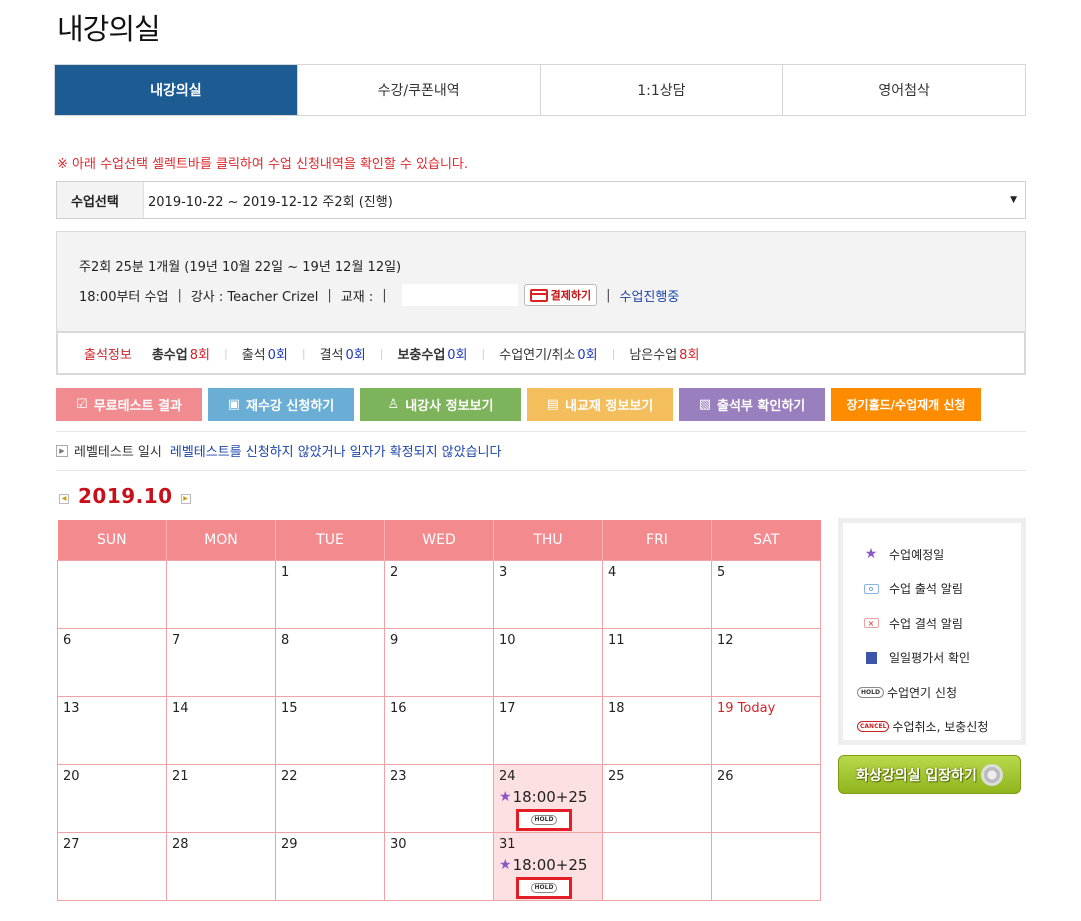  Describe the element at coordinates (265, 353) in the screenshot. I see `attendance-present: 출석 0회` at that location.